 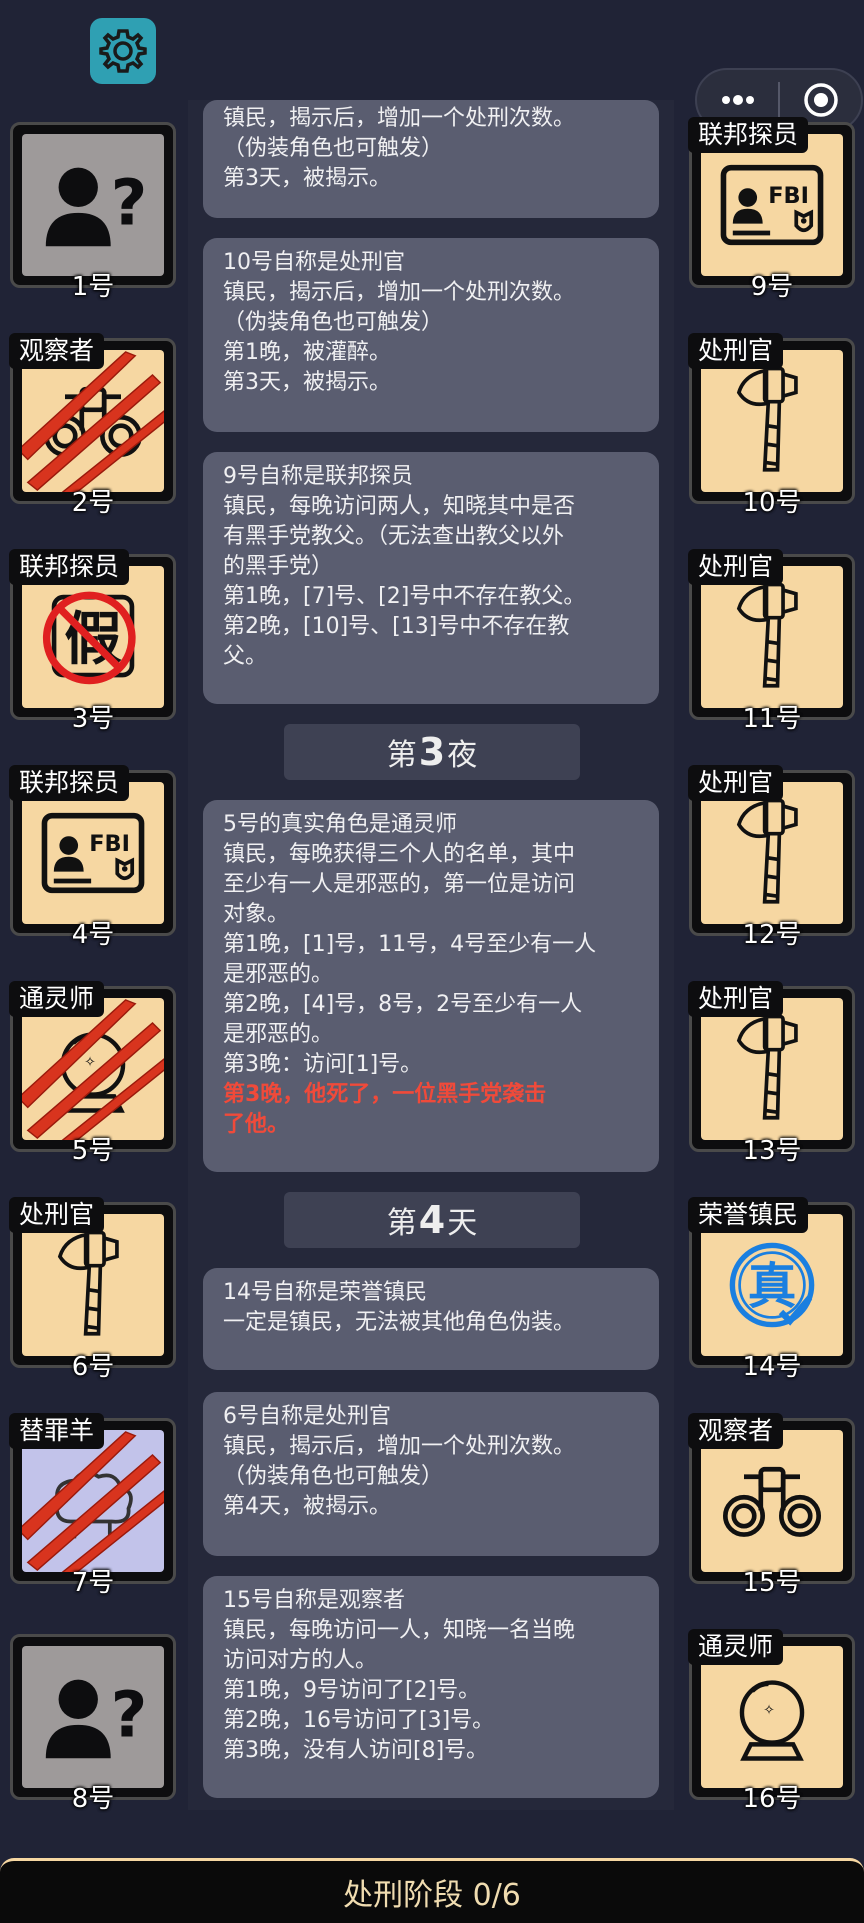 What do you see at coordinates (399, 884) in the screenshot?
I see `log-line: 至少有一人是邪恶的，第一位是访问` at bounding box center [399, 884].